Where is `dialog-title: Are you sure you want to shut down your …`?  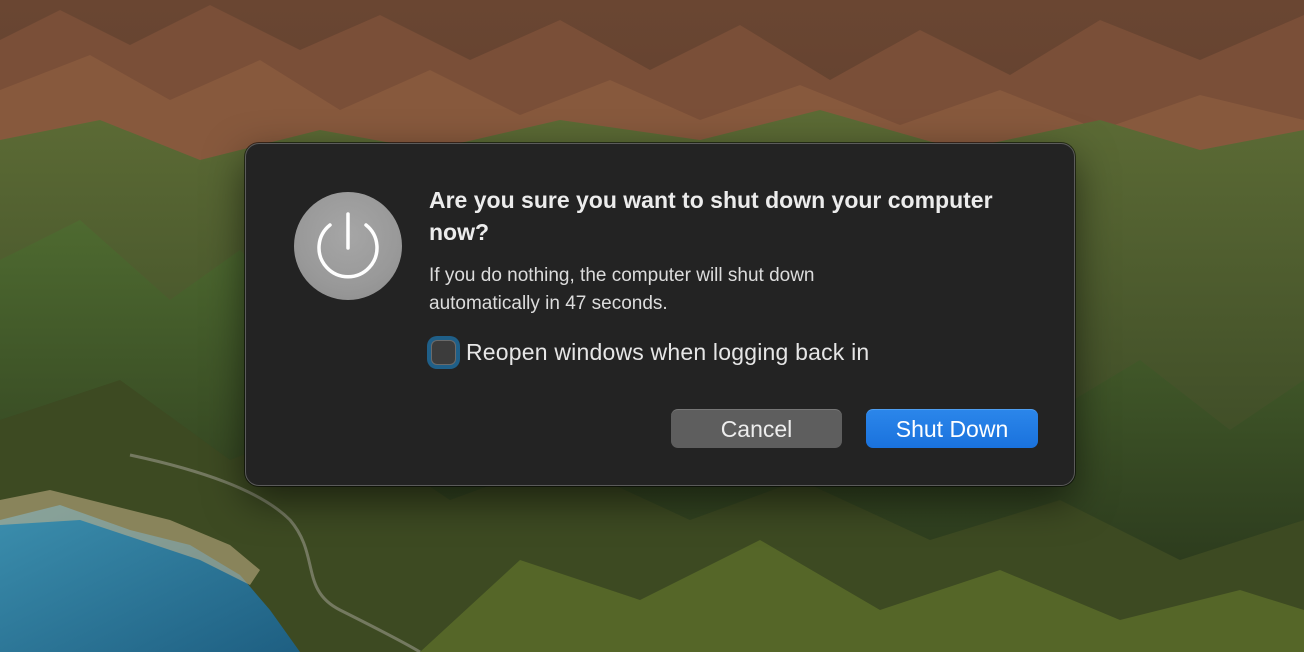 dialog-title: Are you sure you want to shut down your … is located at coordinates (711, 216).